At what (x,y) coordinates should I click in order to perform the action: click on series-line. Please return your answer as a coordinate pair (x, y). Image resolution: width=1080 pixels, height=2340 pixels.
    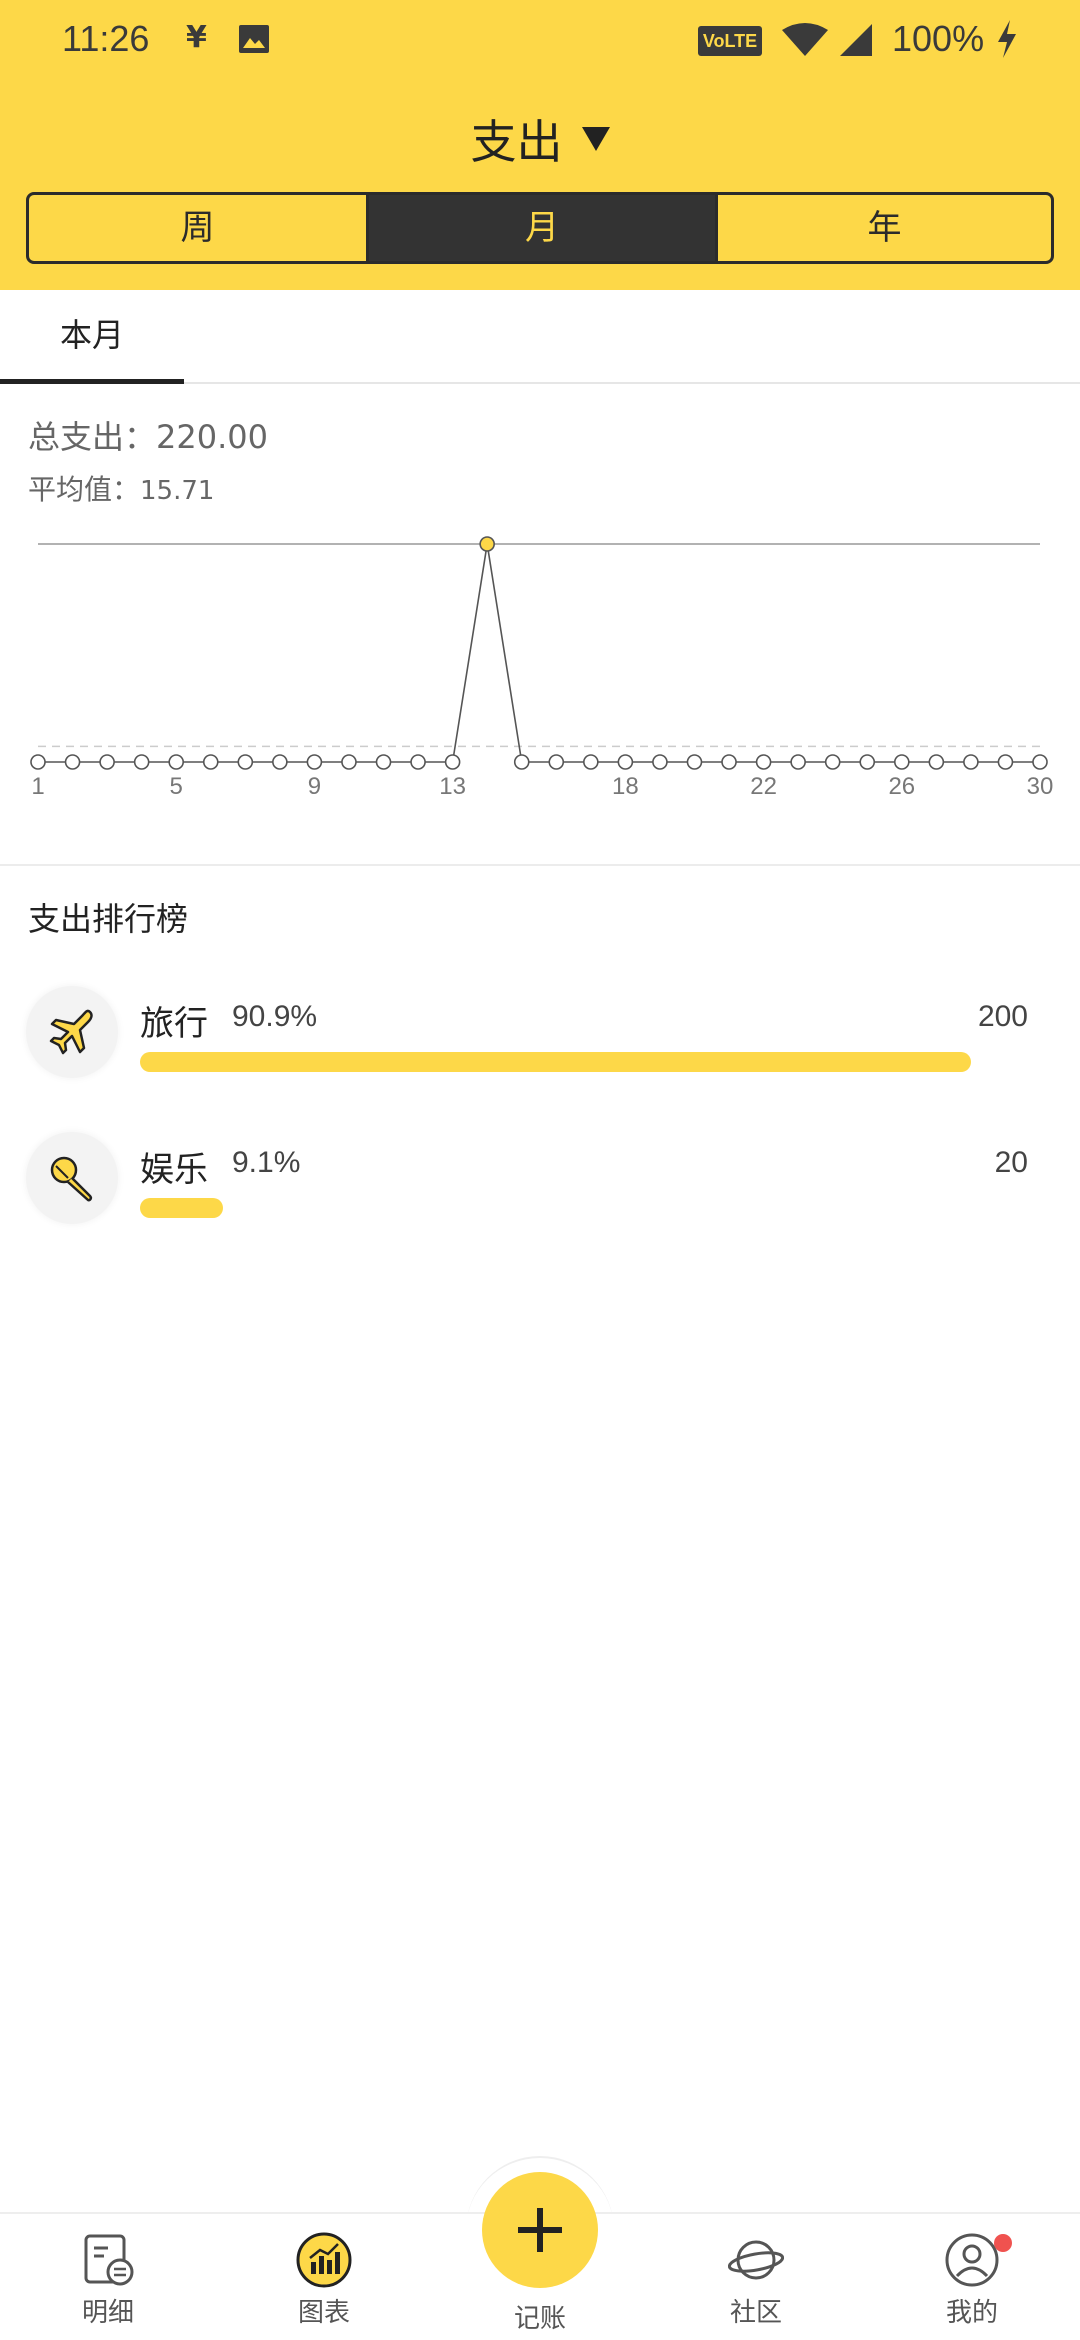
    Looking at the image, I should click on (539, 653).